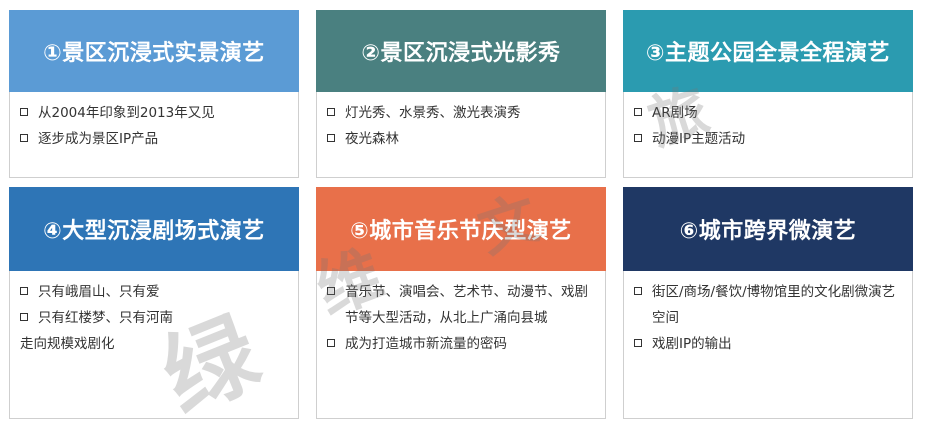 This screenshot has width=925, height=437. I want to click on card-body: 街区/商场/餐饮/博物馆里的文化剧微演艺空间 戏剧IP的输出, so click(768, 345).